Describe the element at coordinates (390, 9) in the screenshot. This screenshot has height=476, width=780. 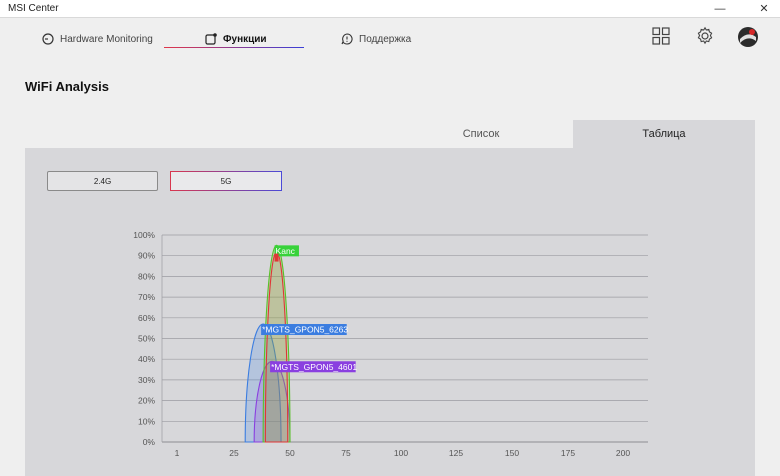
I see `title-bar: MSI Center — ✕` at that location.